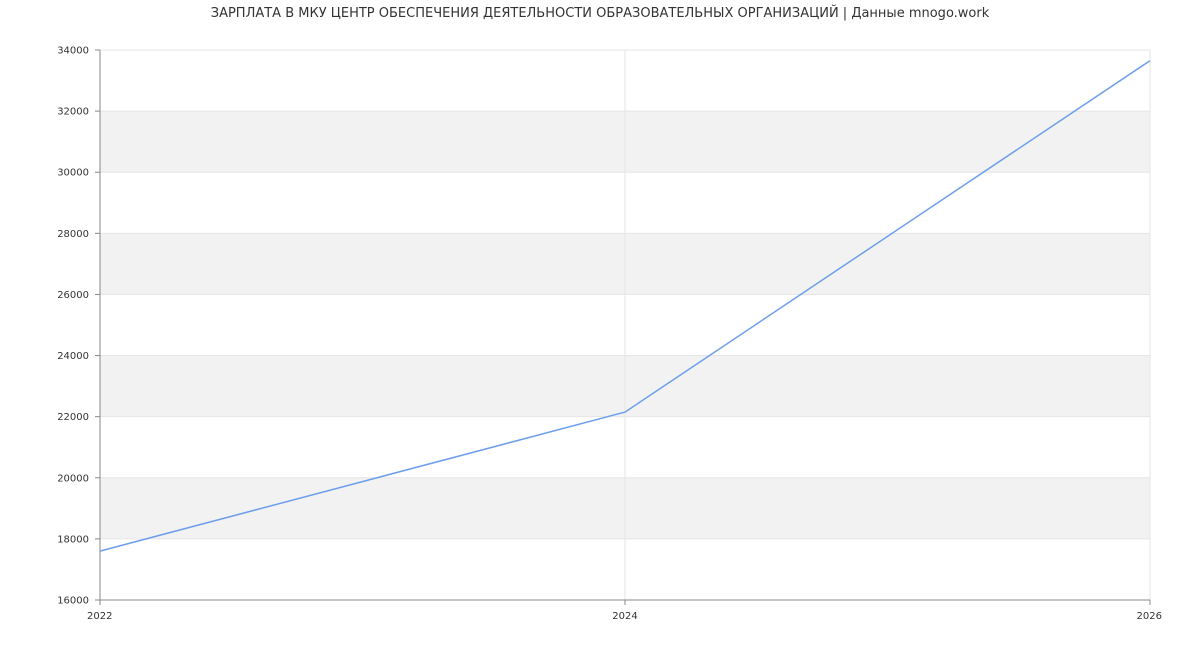 This screenshot has width=1200, height=650. I want to click on y-tick-label: 34000, so click(73, 51).